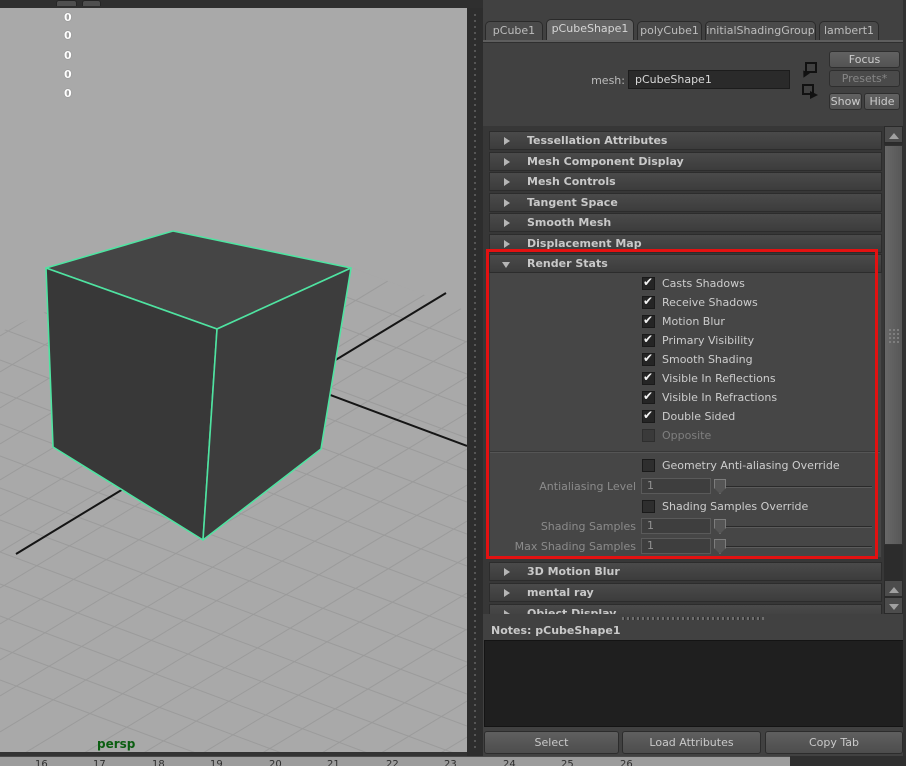 This screenshot has height=766, width=906. What do you see at coordinates (864, 78) in the screenshot?
I see `presets-button: Presets*` at bounding box center [864, 78].